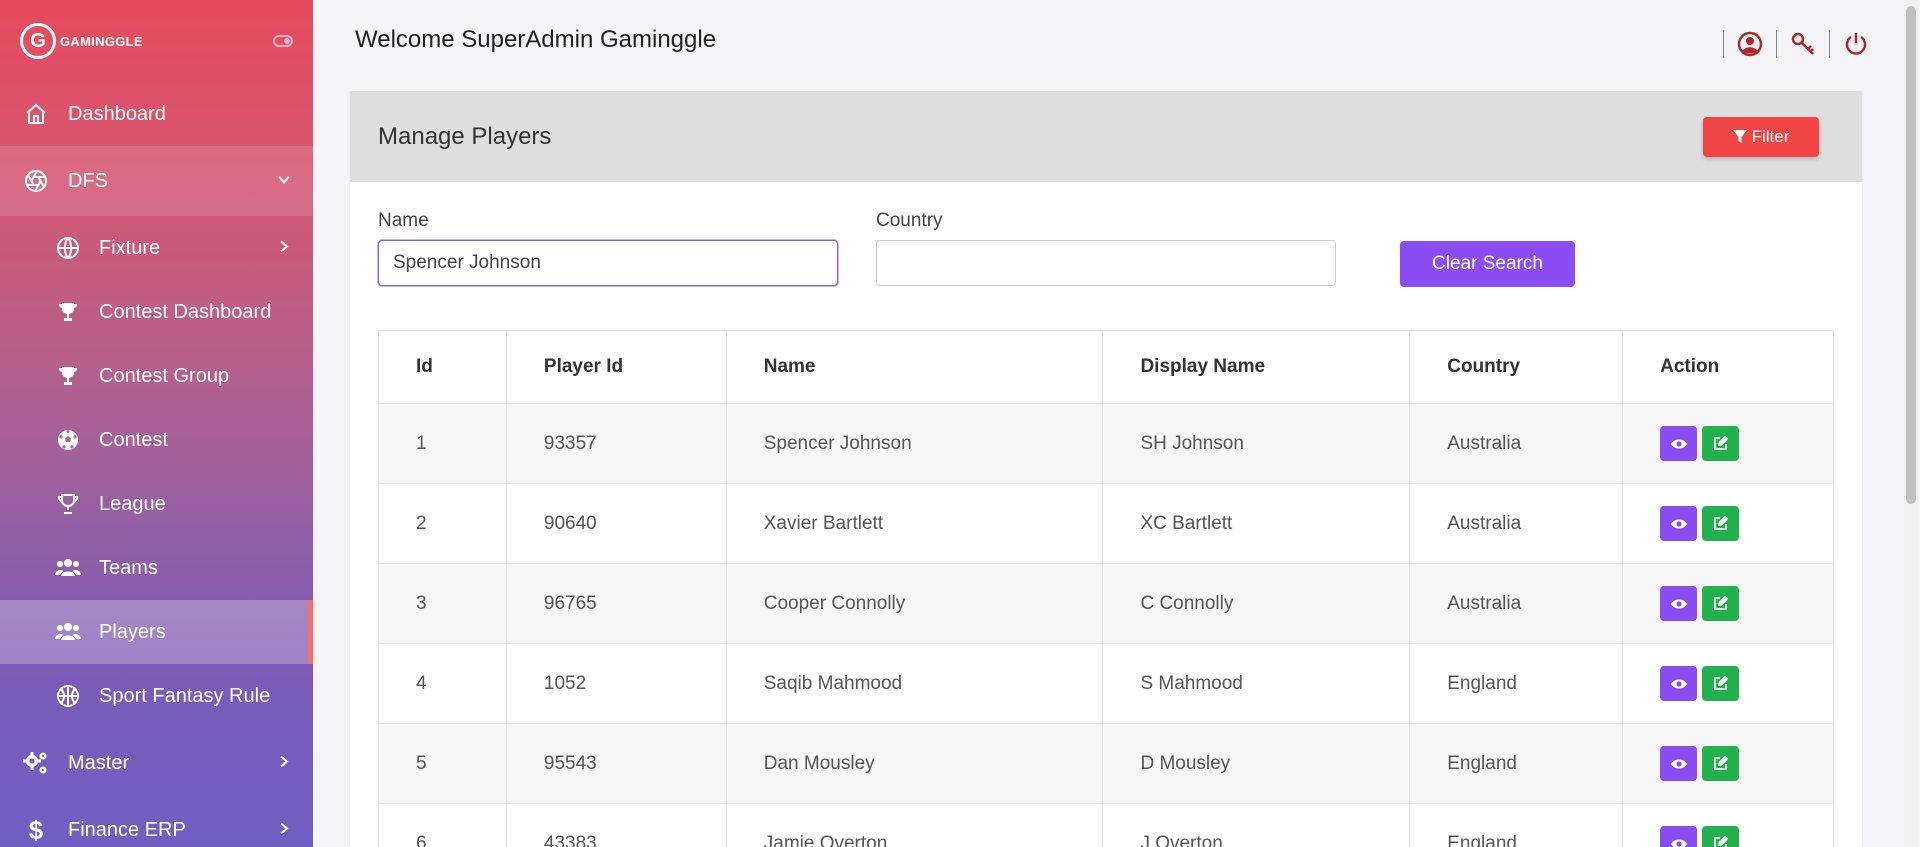 Image resolution: width=1920 pixels, height=847 pixels. Describe the element at coordinates (616, 443) in the screenshot. I see `table-cell: 93357` at that location.